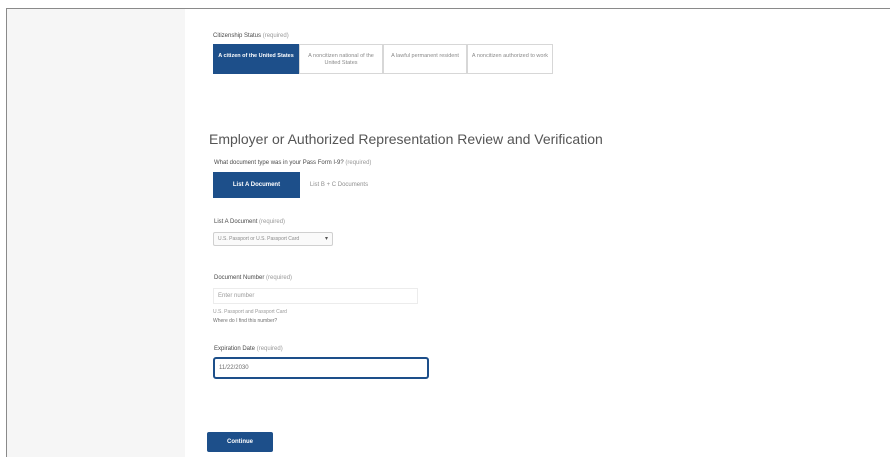 This screenshot has height=457, width=890. I want to click on list-a-document-select: U.S. Passport or U.S. Passport Card ▾, so click(273, 239).